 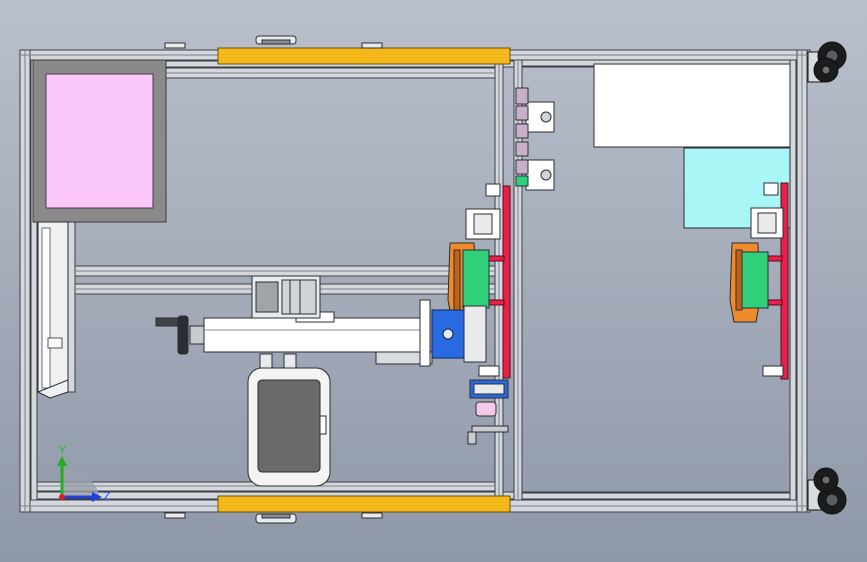 What do you see at coordinates (99, 141) in the screenshot?
I see `pink-panel` at bounding box center [99, 141].